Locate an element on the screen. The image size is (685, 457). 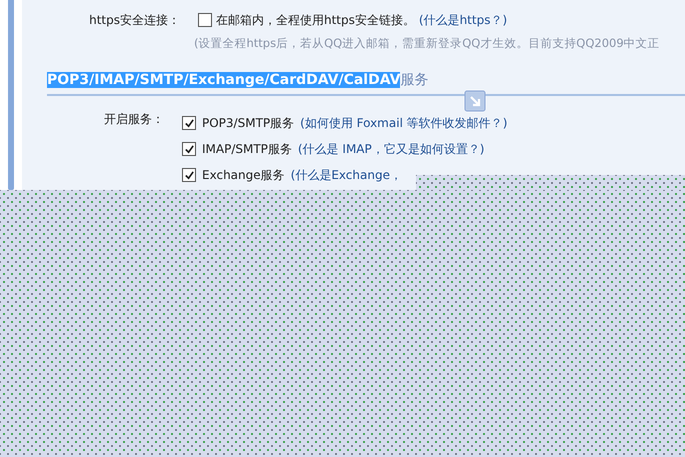
hint-text: (设置全程https后，若从QQ进入邮箱，需重新登录QQ才生效。目前支持QQ2009中文正 is located at coordinates (427, 43).